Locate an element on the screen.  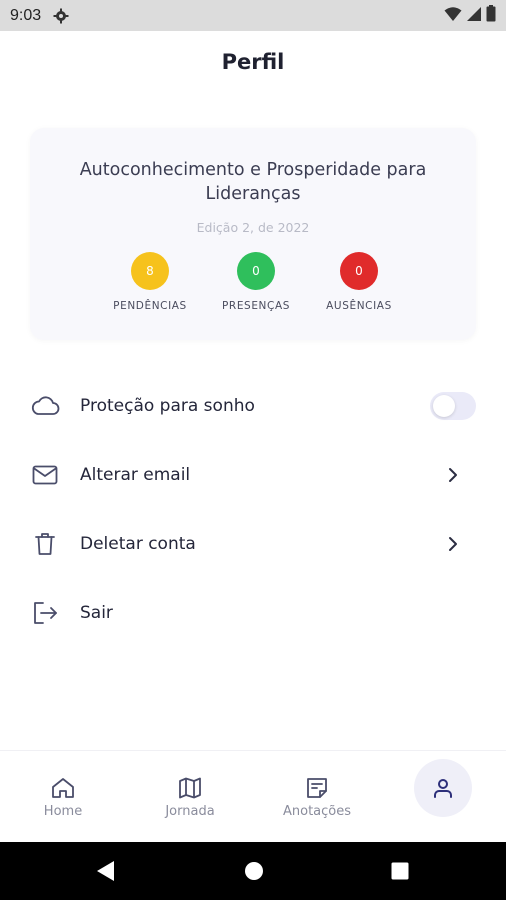
presencas-label: PRESENÇAS is located at coordinates (256, 306).